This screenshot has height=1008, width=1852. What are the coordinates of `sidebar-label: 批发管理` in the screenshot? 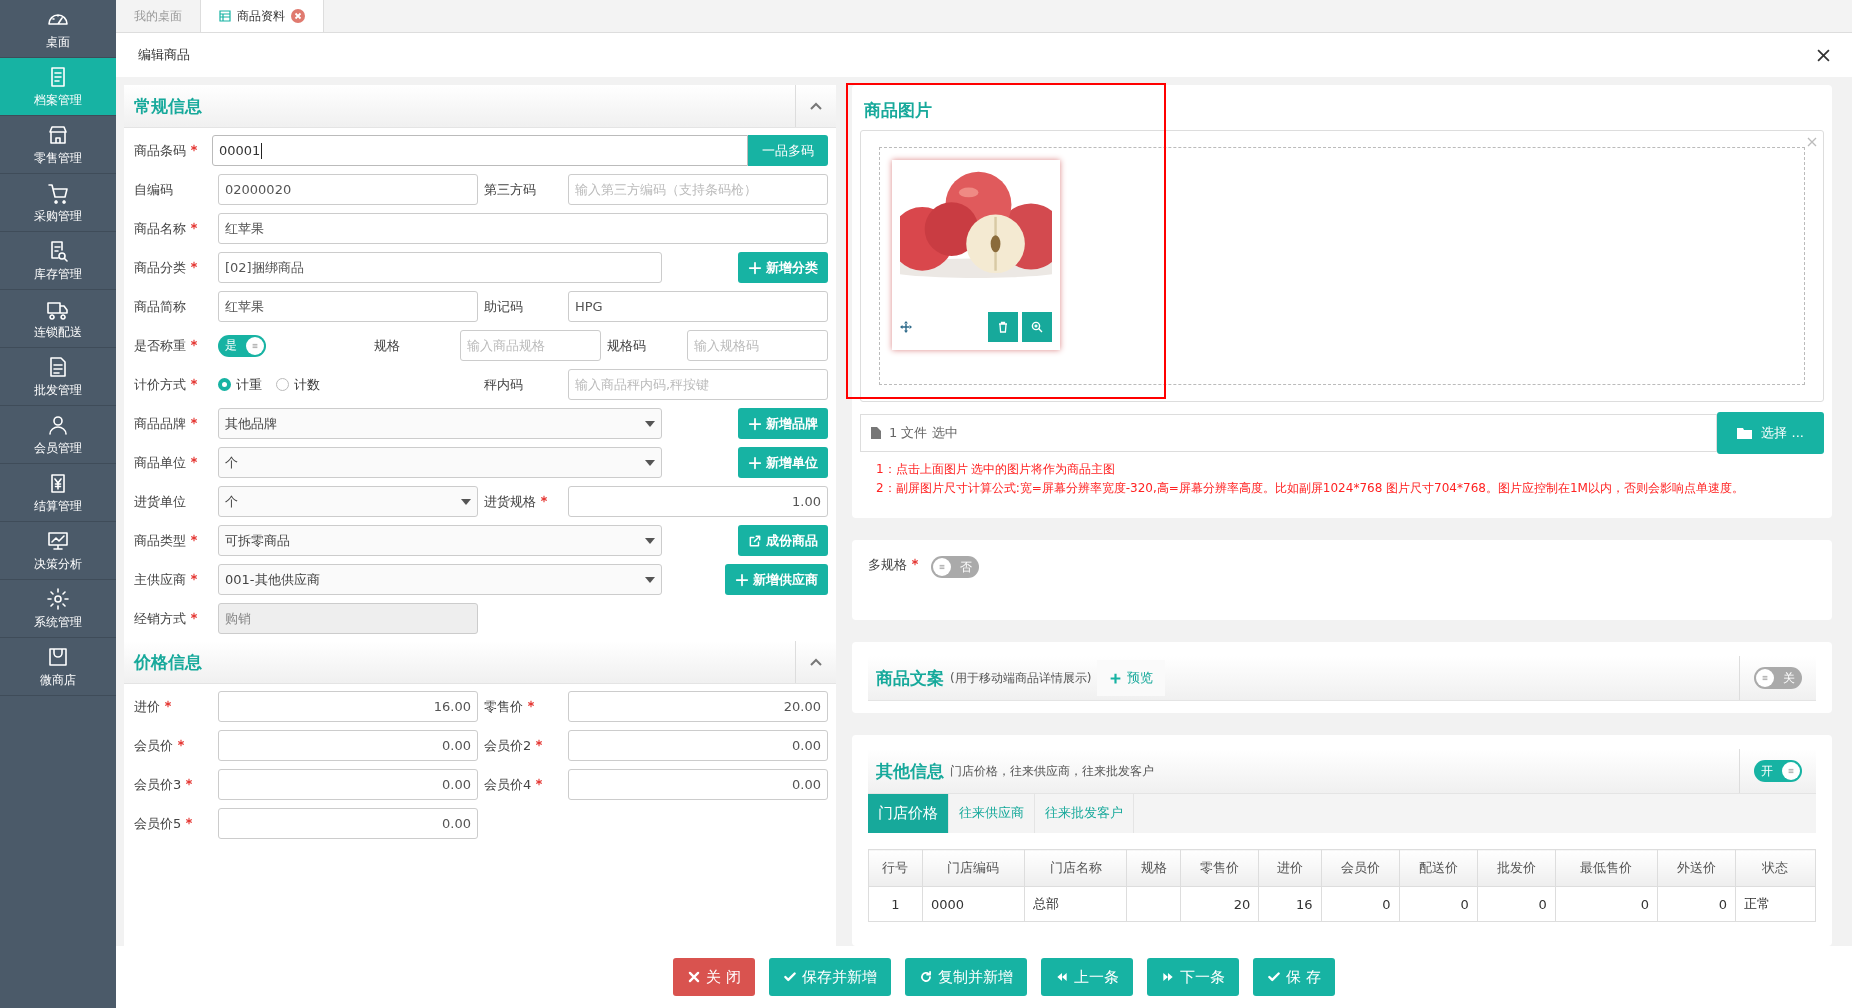 It's located at (58, 390).